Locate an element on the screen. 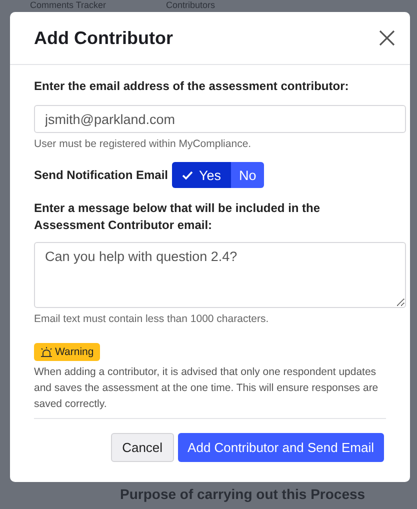  background-heading: Purpose of carrying out this Process is located at coordinates (243, 494).